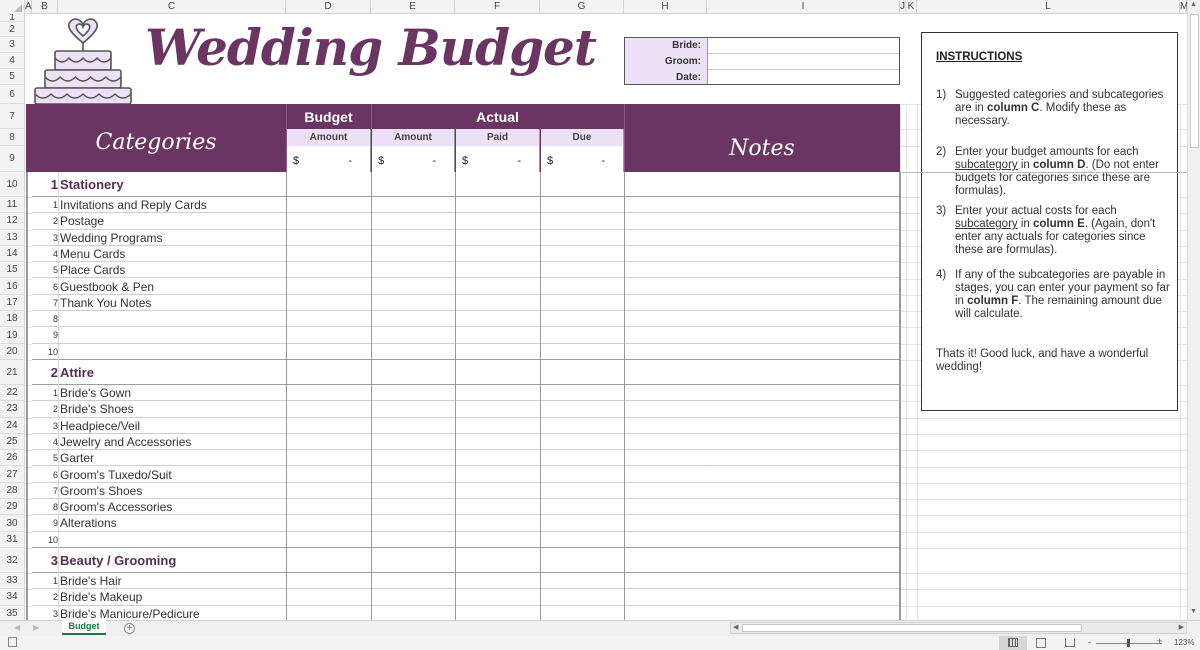 The width and height of the screenshot is (1200, 650). I want to click on row-header: 22, so click(12, 393).